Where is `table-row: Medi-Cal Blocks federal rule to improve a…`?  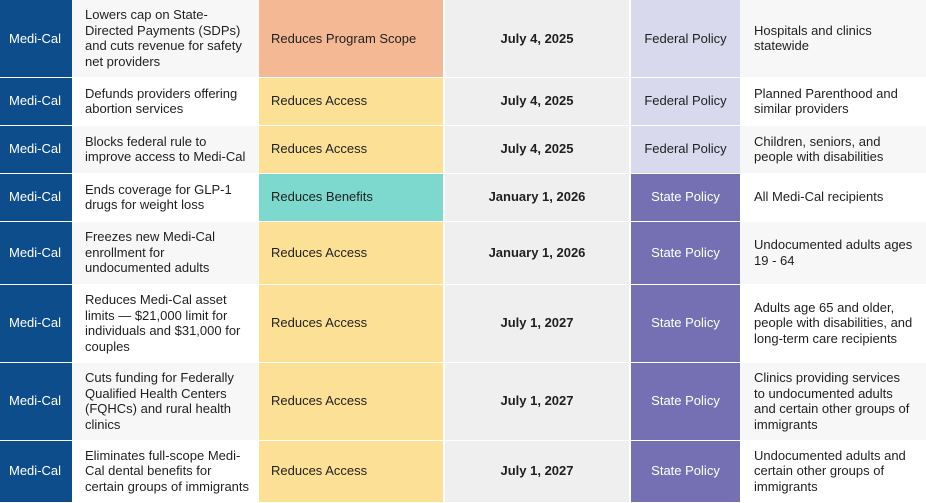 table-row: Medi-Cal Blocks federal rule to improve a… is located at coordinates (463, 149).